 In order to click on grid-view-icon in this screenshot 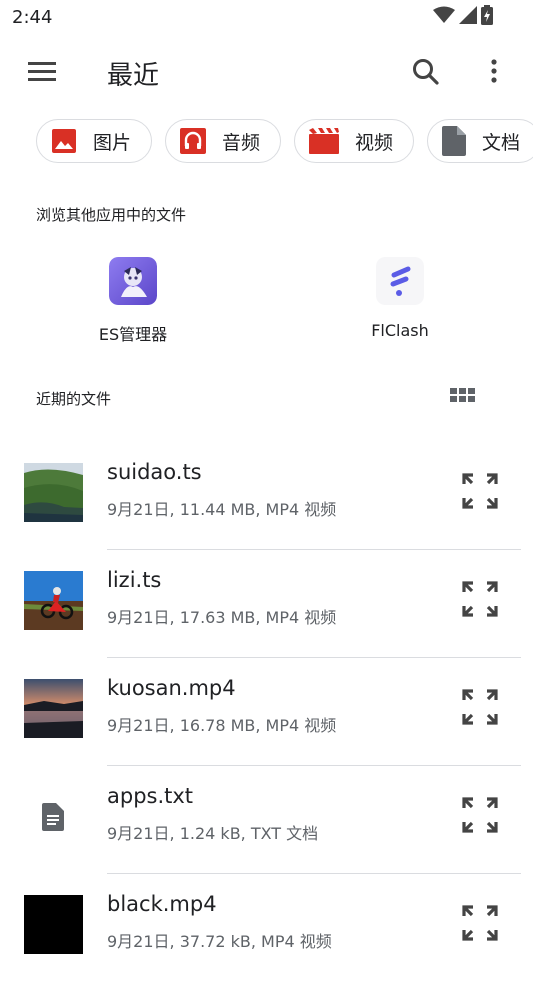, I will do `click(462, 395)`.